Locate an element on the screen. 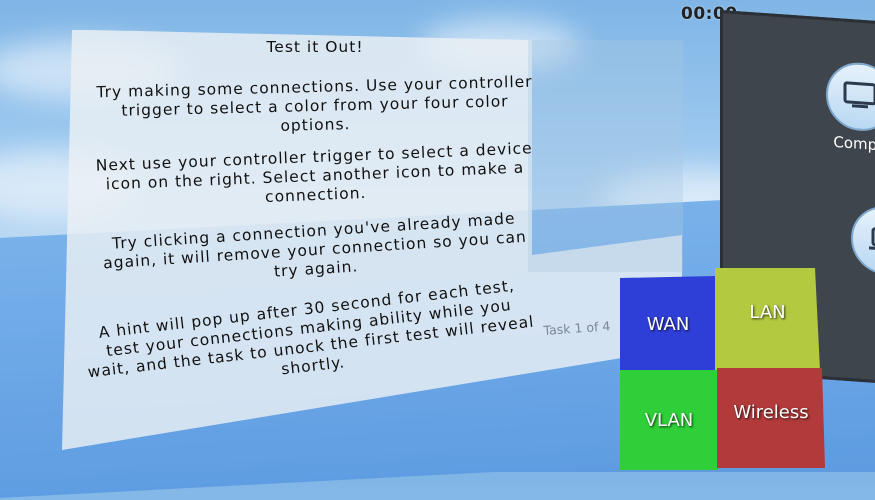  connection-wan-button: WAN is located at coordinates (668, 324).